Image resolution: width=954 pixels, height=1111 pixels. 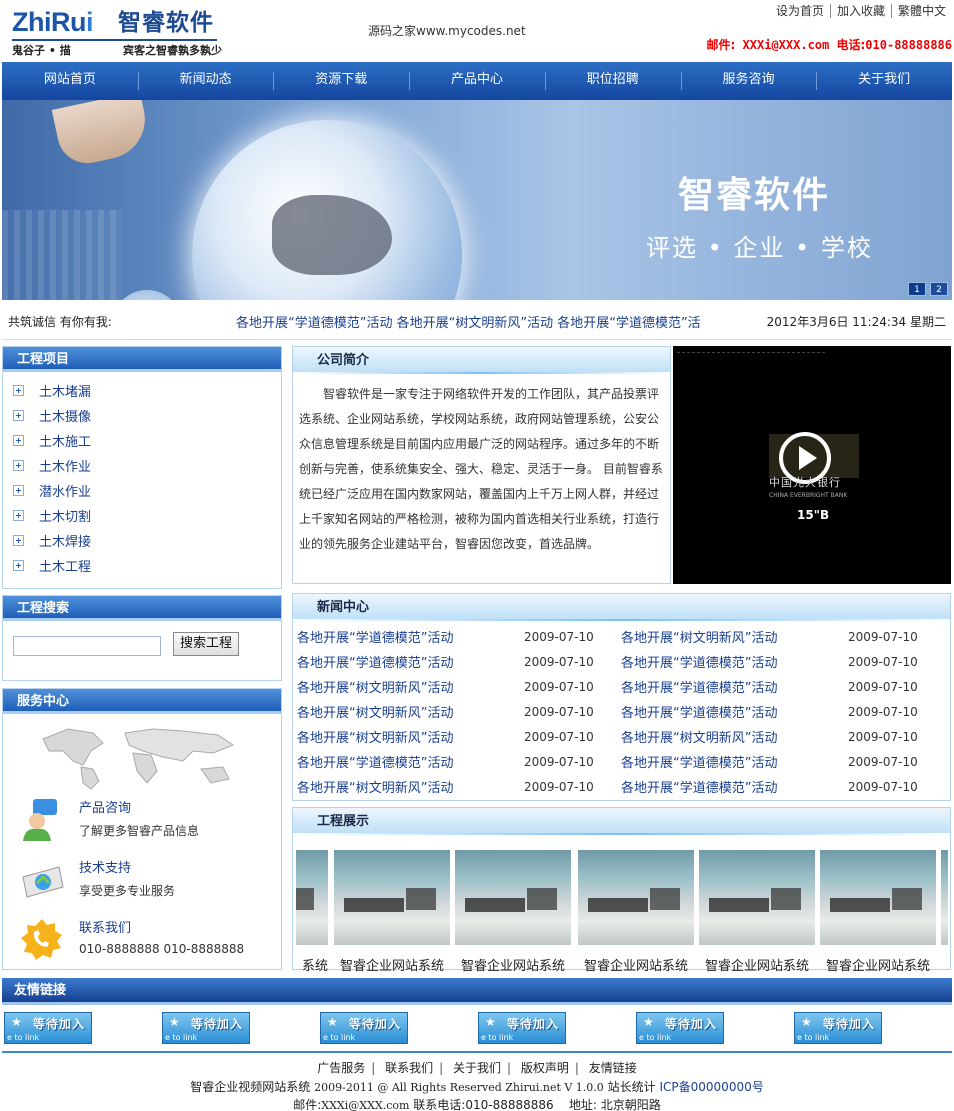 What do you see at coordinates (147, 515) in the screenshot?
I see `list-item: 土木切割` at bounding box center [147, 515].